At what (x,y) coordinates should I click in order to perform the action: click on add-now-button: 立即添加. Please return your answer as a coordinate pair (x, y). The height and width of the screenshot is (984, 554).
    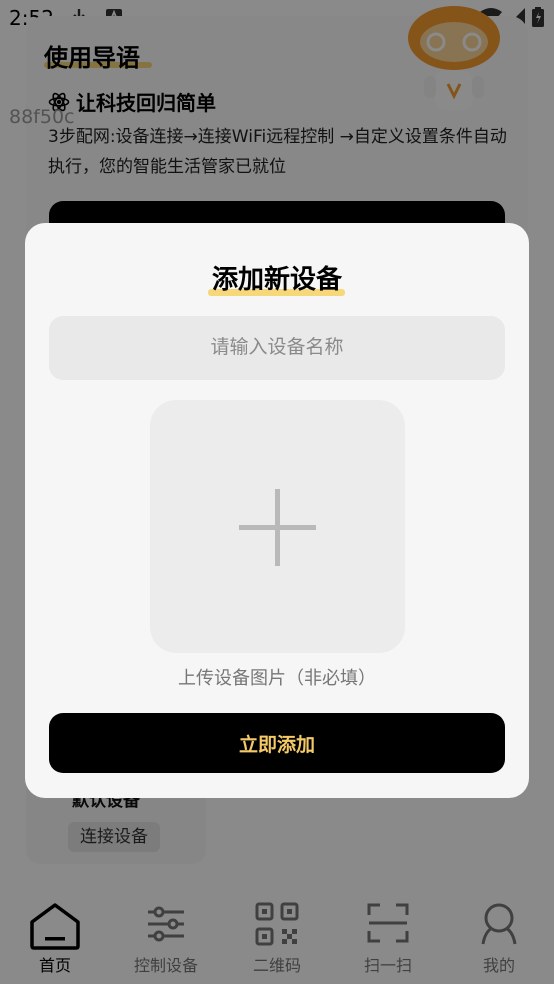
    Looking at the image, I should click on (277, 743).